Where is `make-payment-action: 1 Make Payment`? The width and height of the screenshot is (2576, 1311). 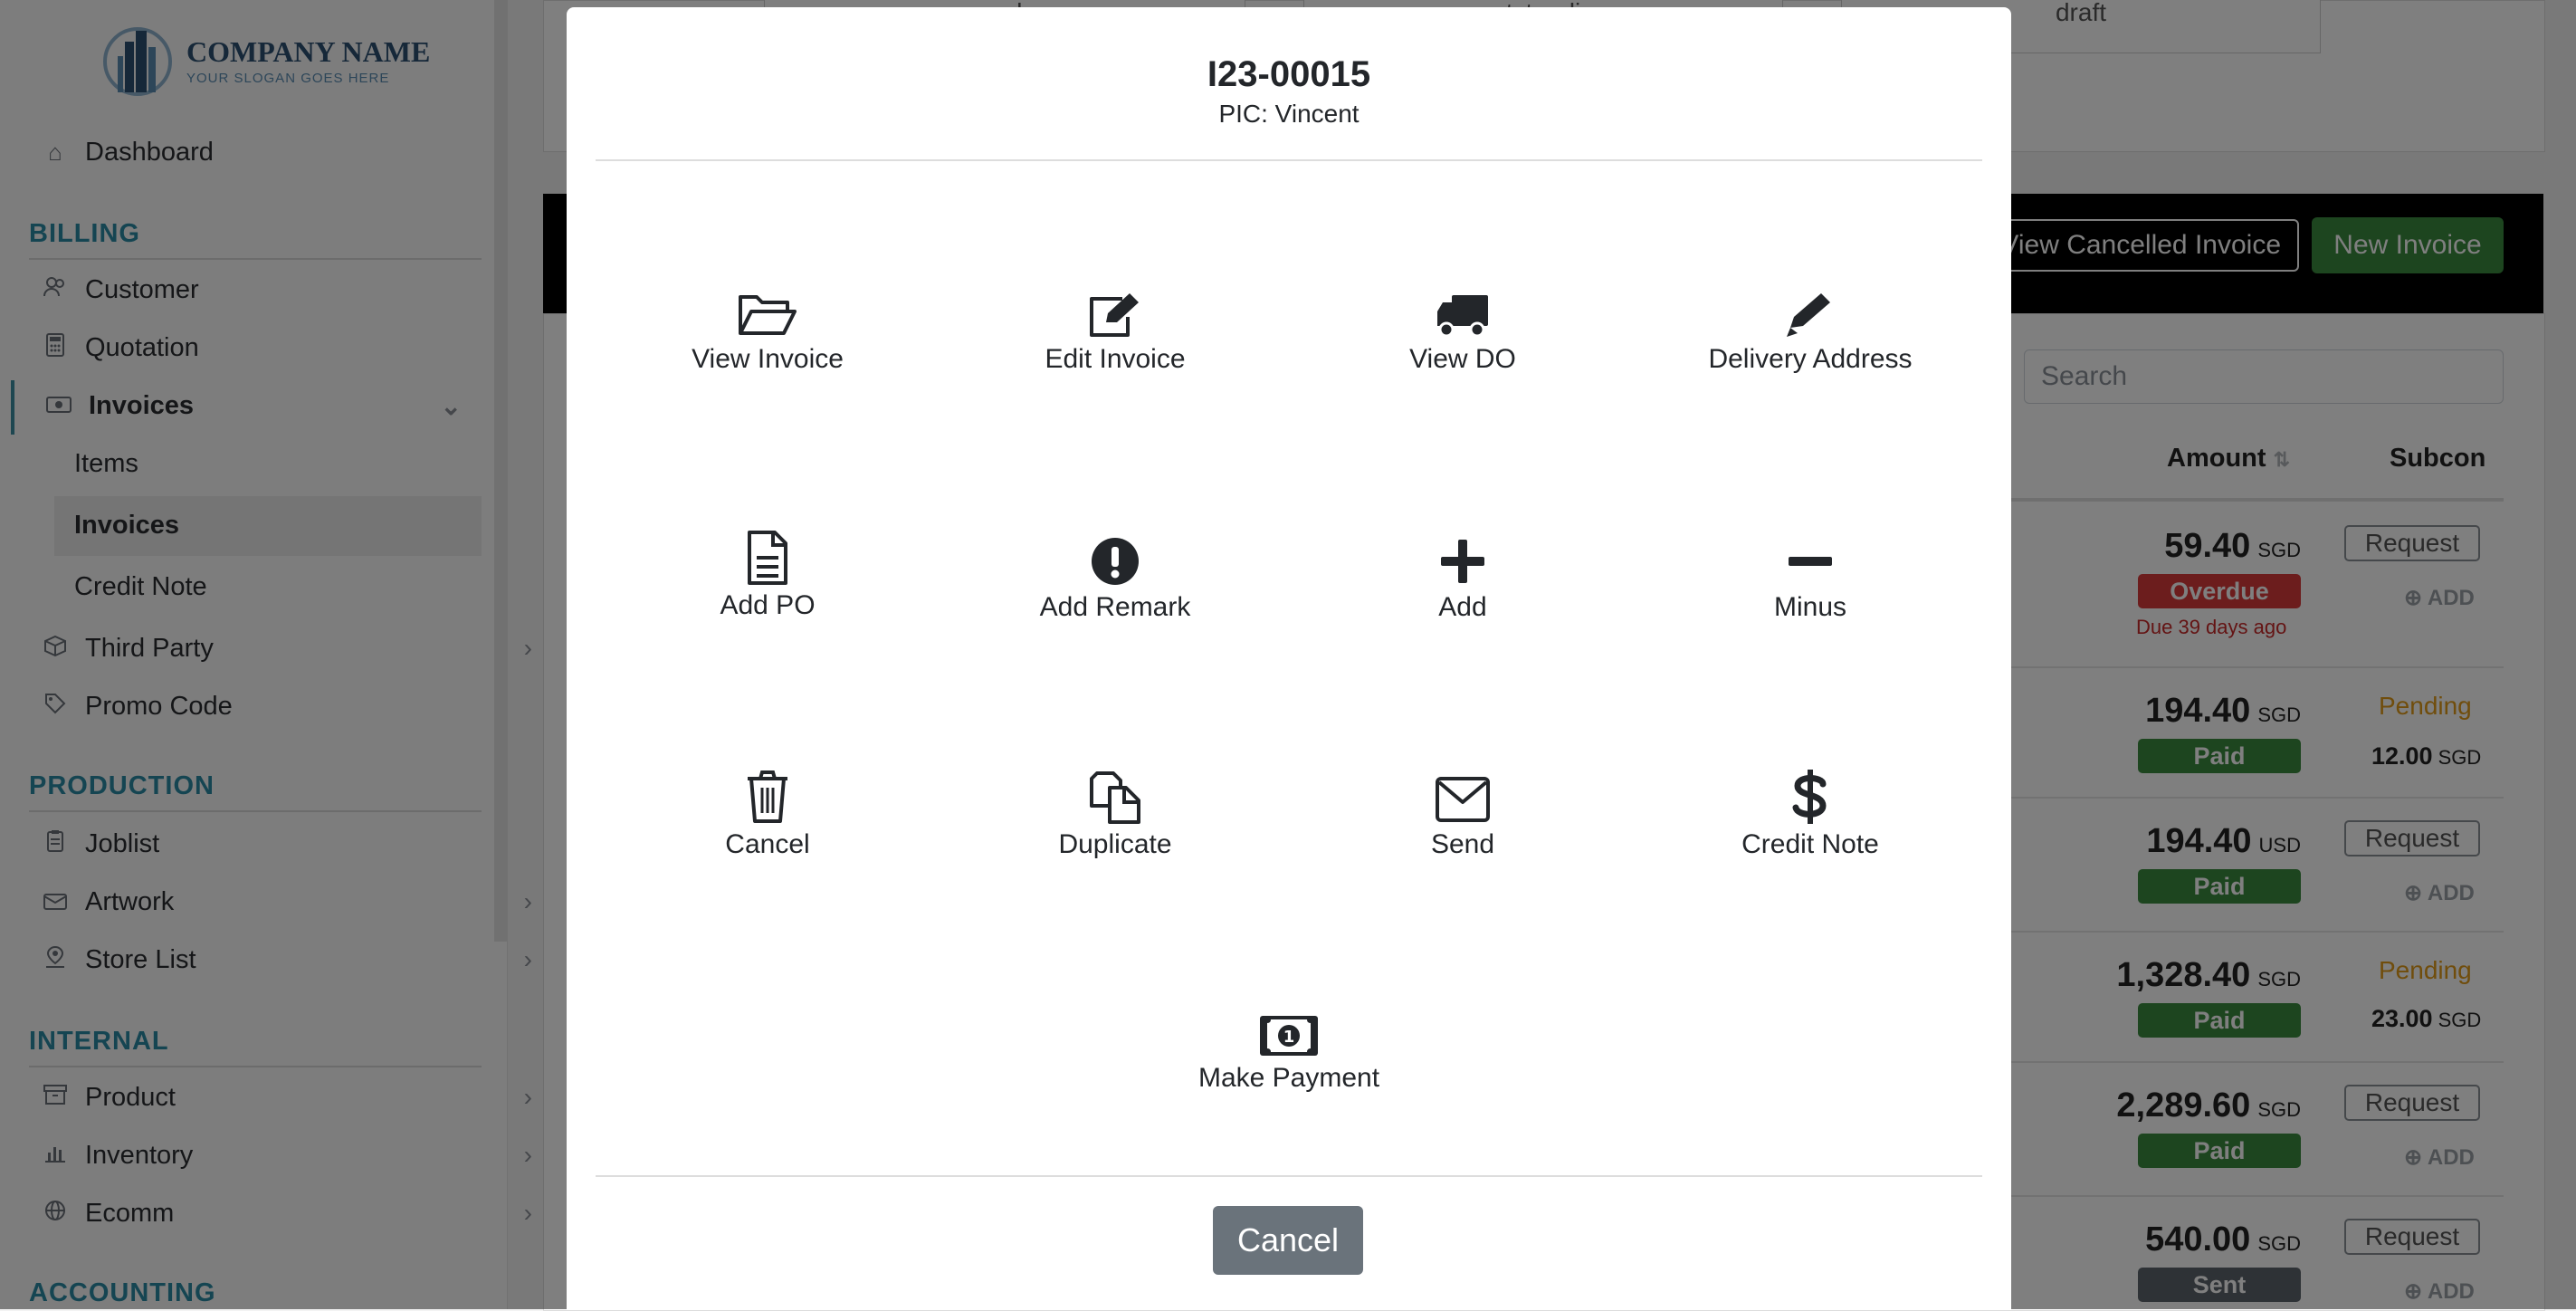
make-payment-action: 1 Make Payment is located at coordinates (1289, 1068).